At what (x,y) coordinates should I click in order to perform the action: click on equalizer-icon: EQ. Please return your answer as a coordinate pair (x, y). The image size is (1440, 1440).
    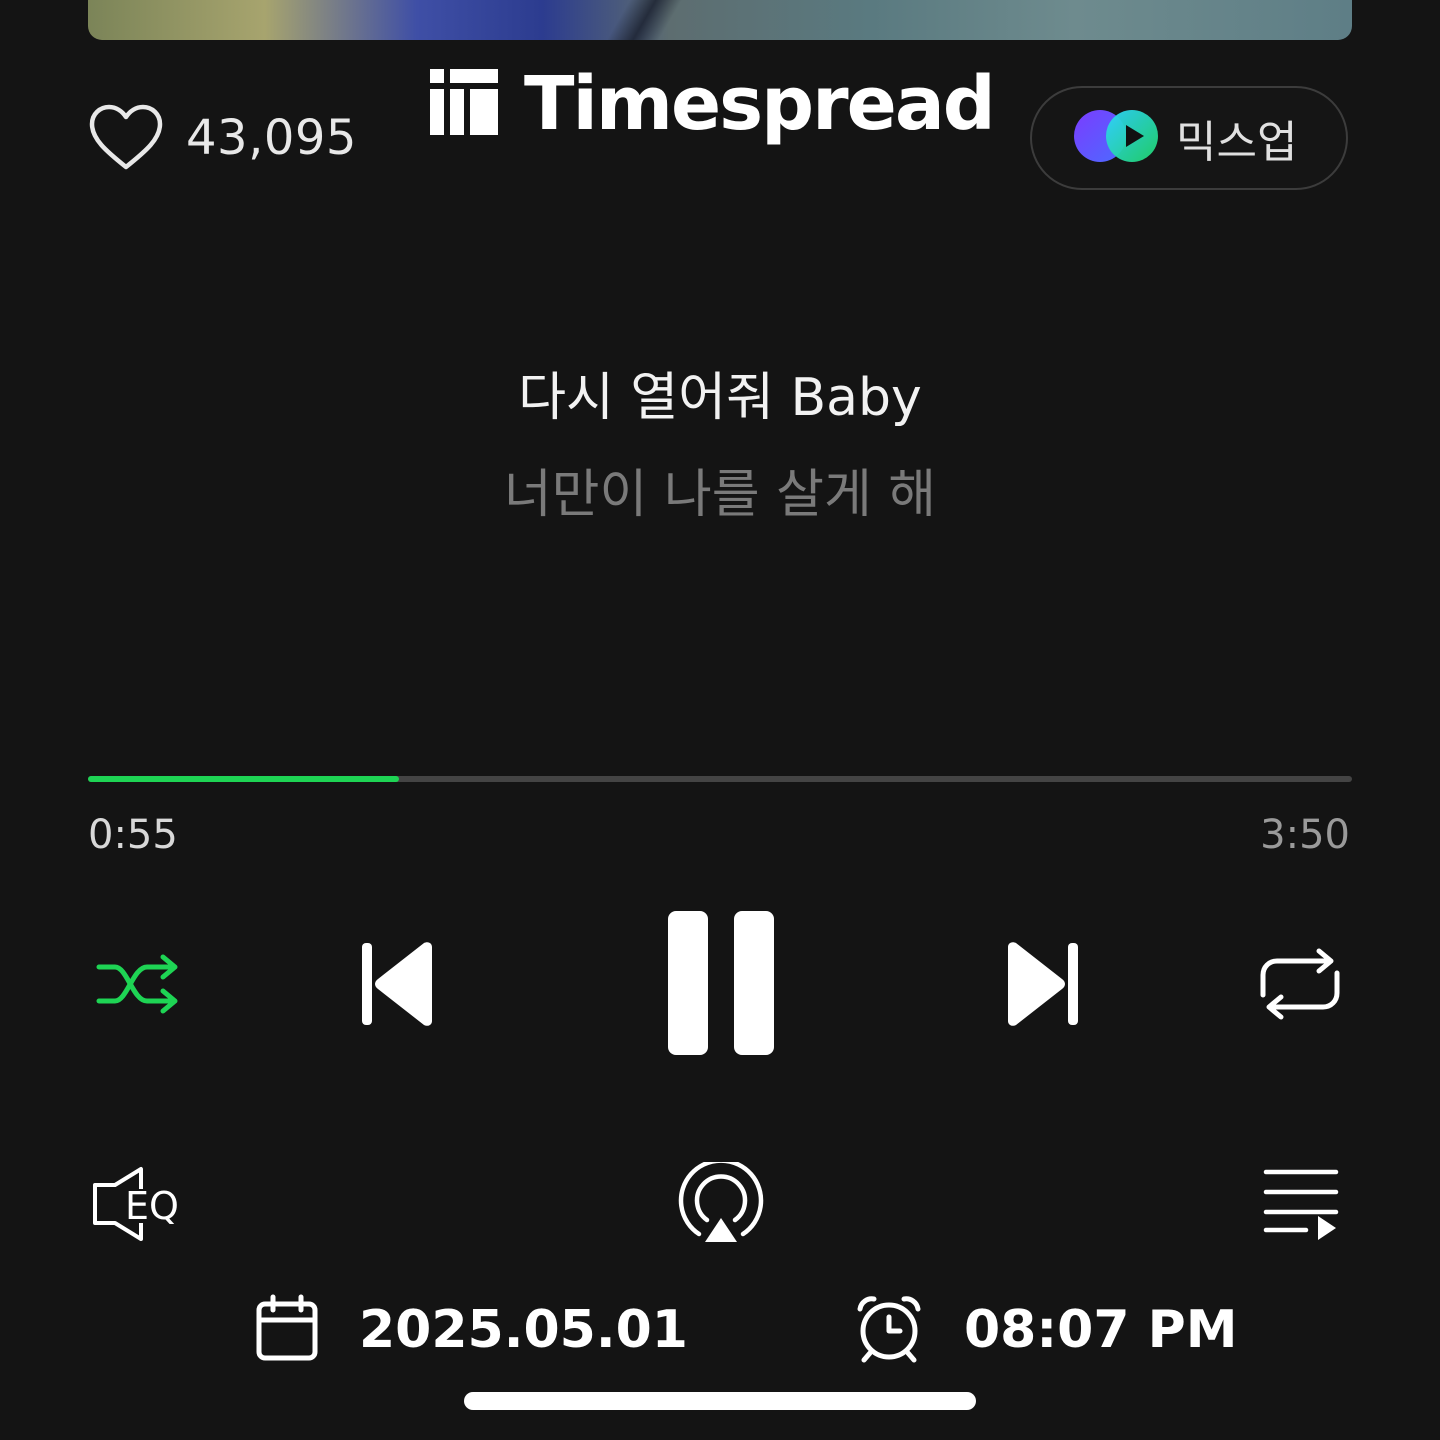
    Looking at the image, I should click on (141, 1206).